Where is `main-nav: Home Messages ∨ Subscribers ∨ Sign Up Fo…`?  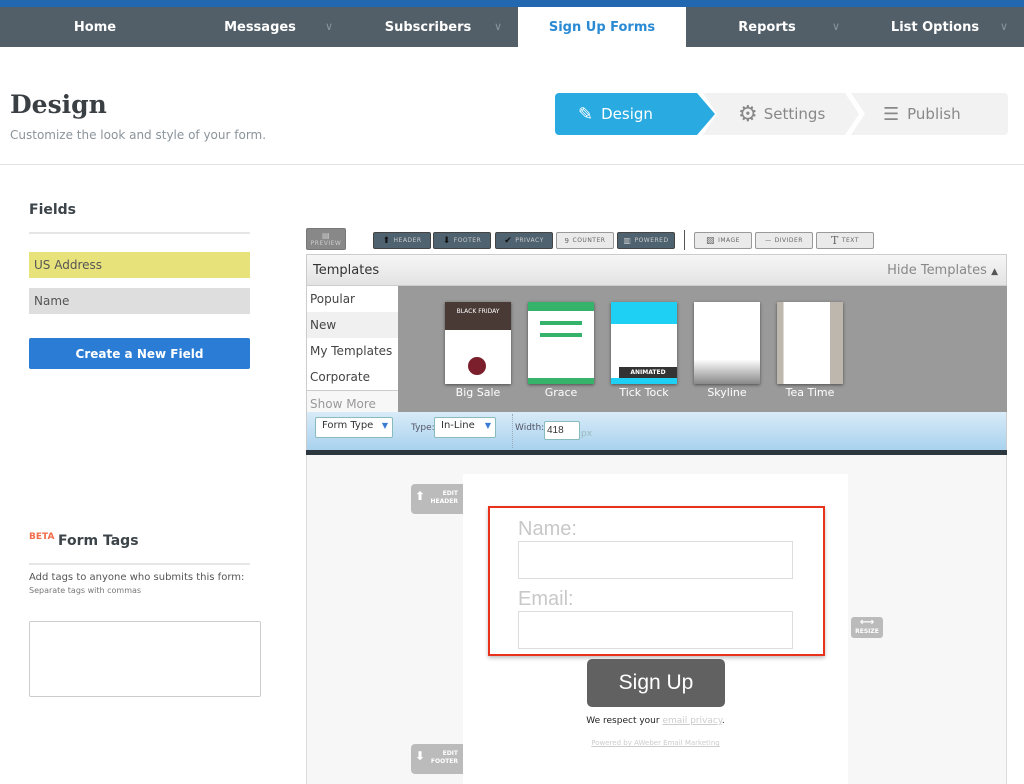
main-nav: Home Messages ∨ Subscribers ∨ Sign Up Fo… is located at coordinates (512, 27).